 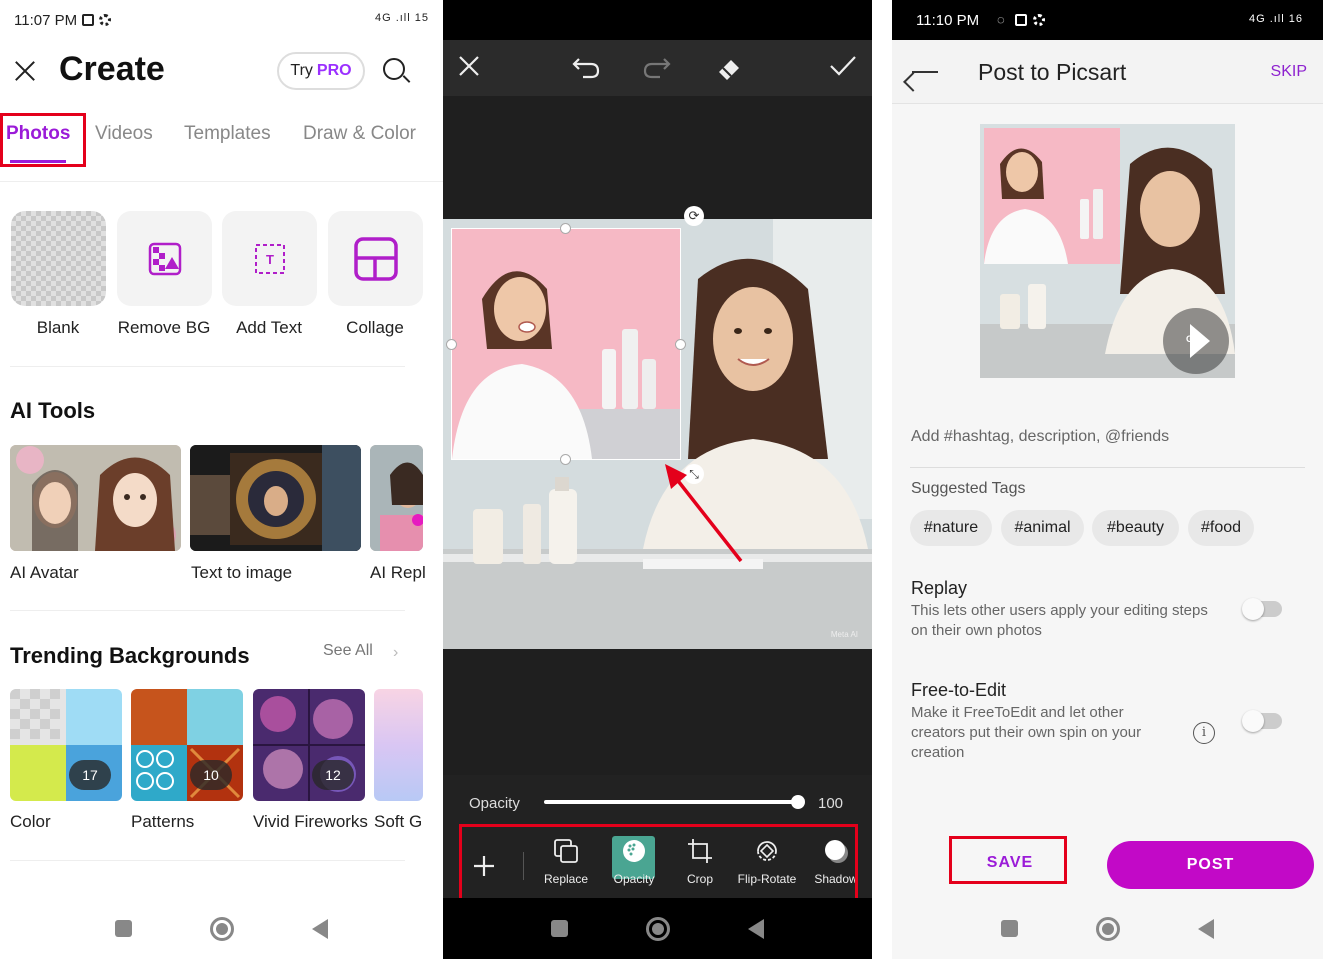 I want to click on confirm-check-icon, so click(x=843, y=66).